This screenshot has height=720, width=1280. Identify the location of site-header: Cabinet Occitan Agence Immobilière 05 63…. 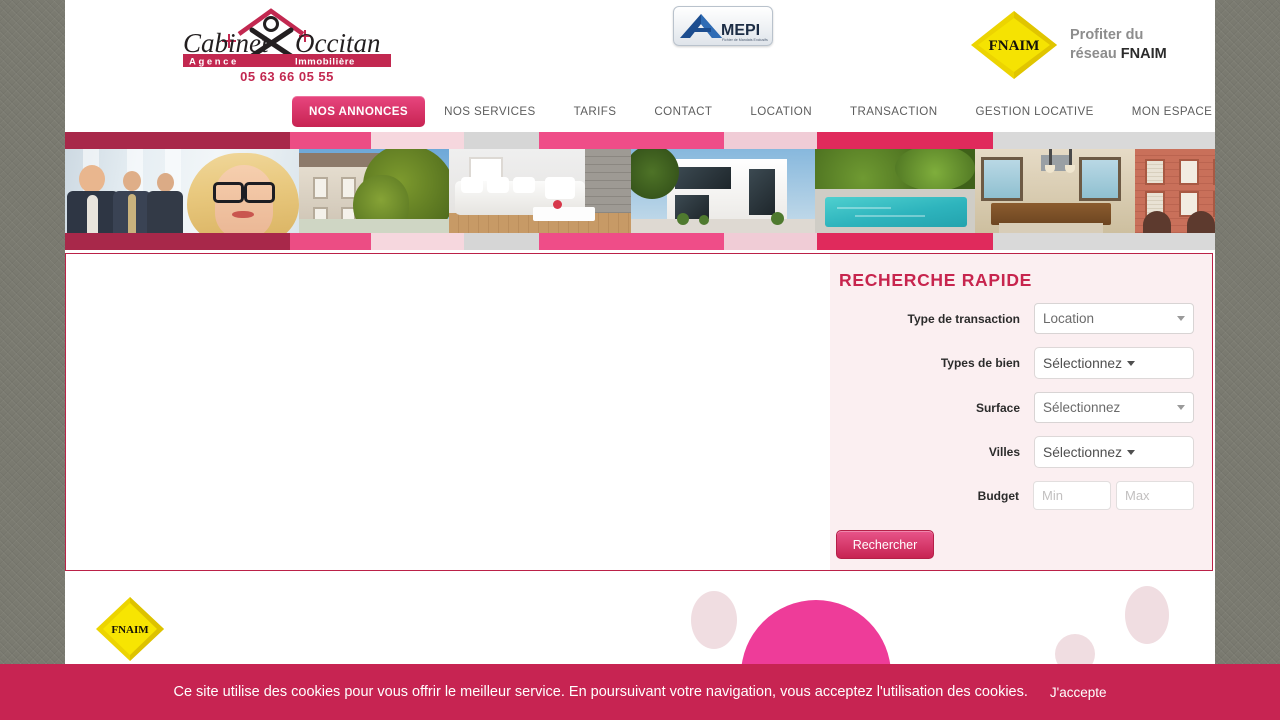
(640, 47).